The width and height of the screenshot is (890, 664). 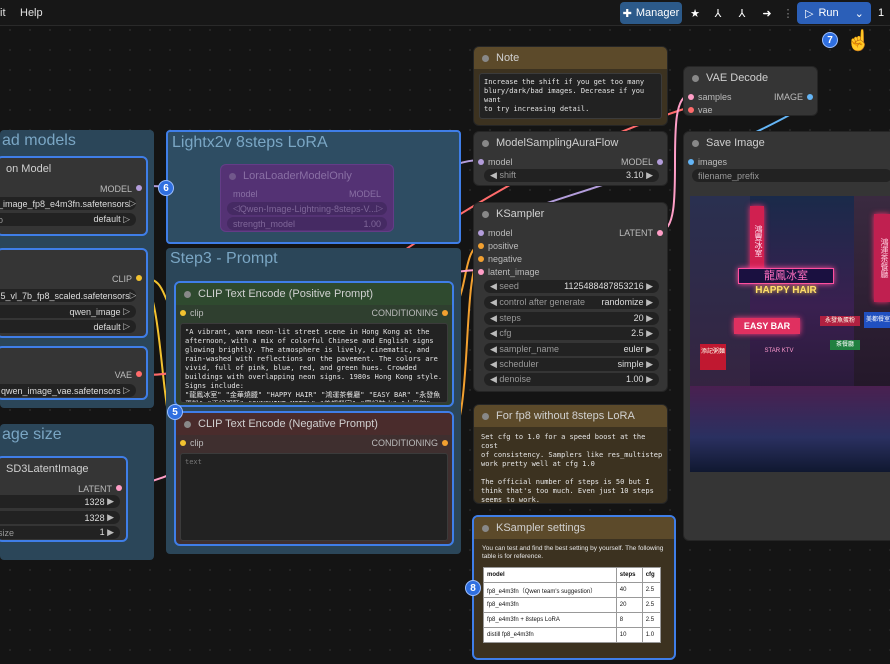 What do you see at coordinates (68, 326) in the screenshot?
I see `clip-device-combo: default ▷` at bounding box center [68, 326].